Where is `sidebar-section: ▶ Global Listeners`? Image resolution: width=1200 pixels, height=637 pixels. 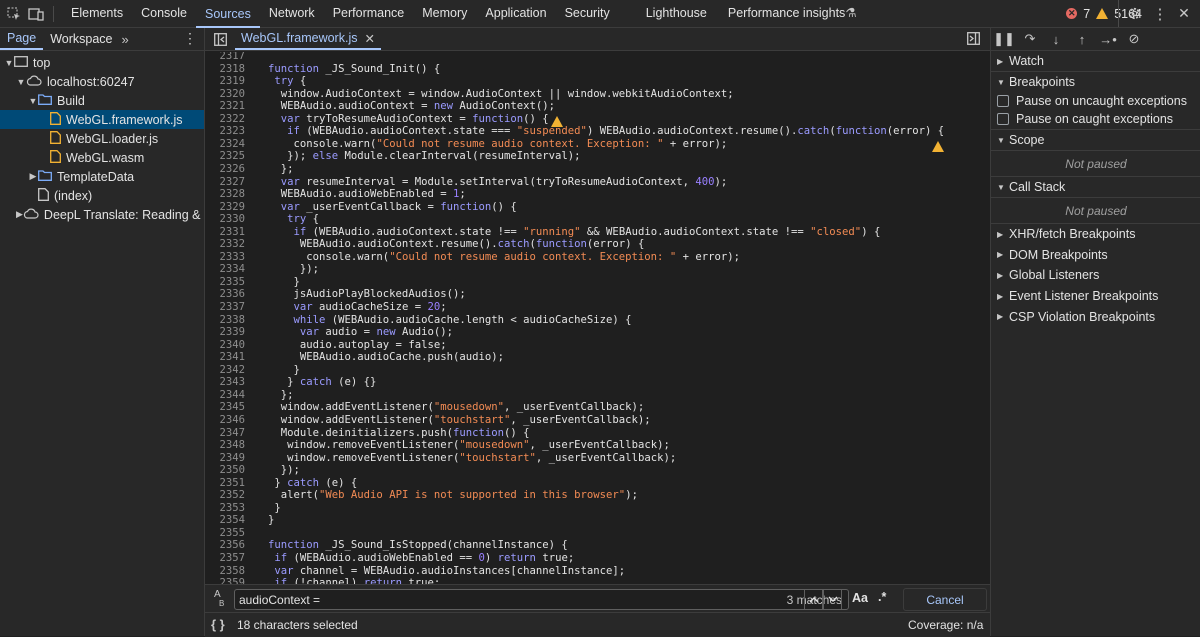 sidebar-section: ▶ Global Listeners is located at coordinates (1095, 275).